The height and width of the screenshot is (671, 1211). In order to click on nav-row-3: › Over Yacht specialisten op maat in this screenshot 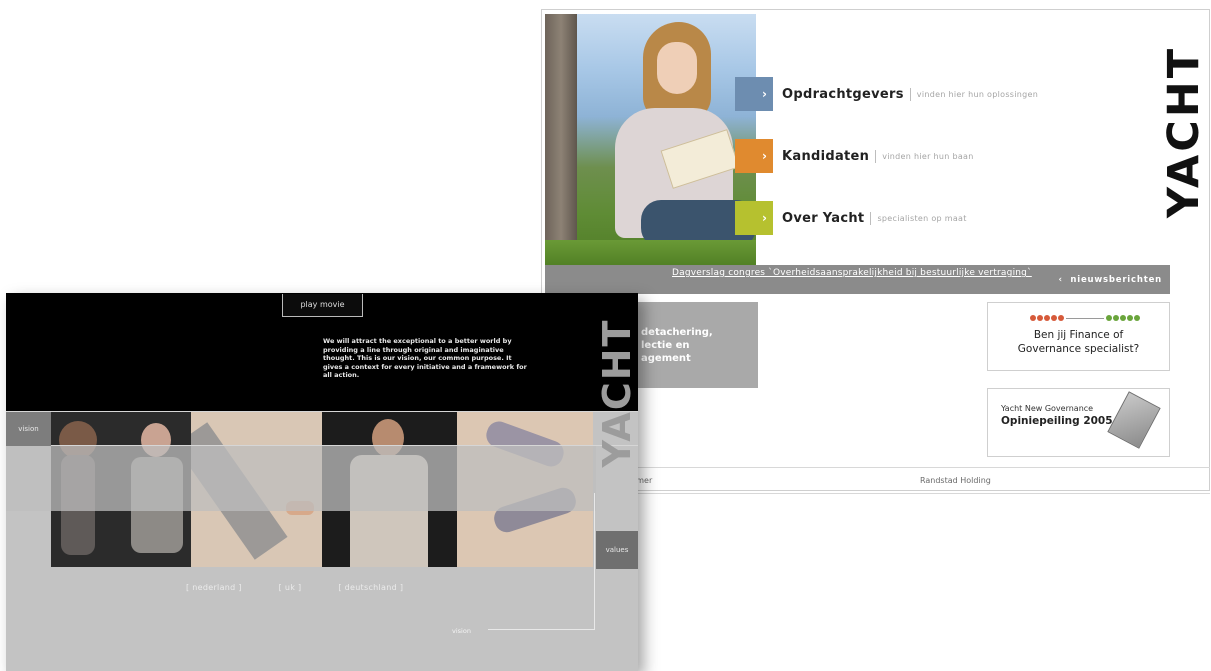, I will do `click(851, 218)`.